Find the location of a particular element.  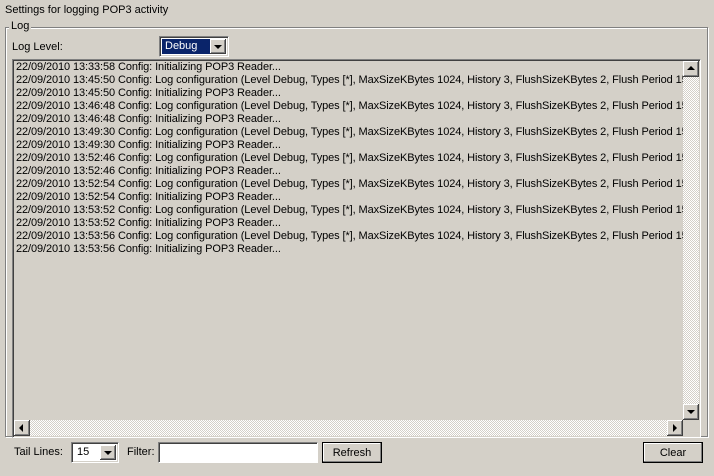

page-title: Settings for logging POP3 activity is located at coordinates (87, 10).